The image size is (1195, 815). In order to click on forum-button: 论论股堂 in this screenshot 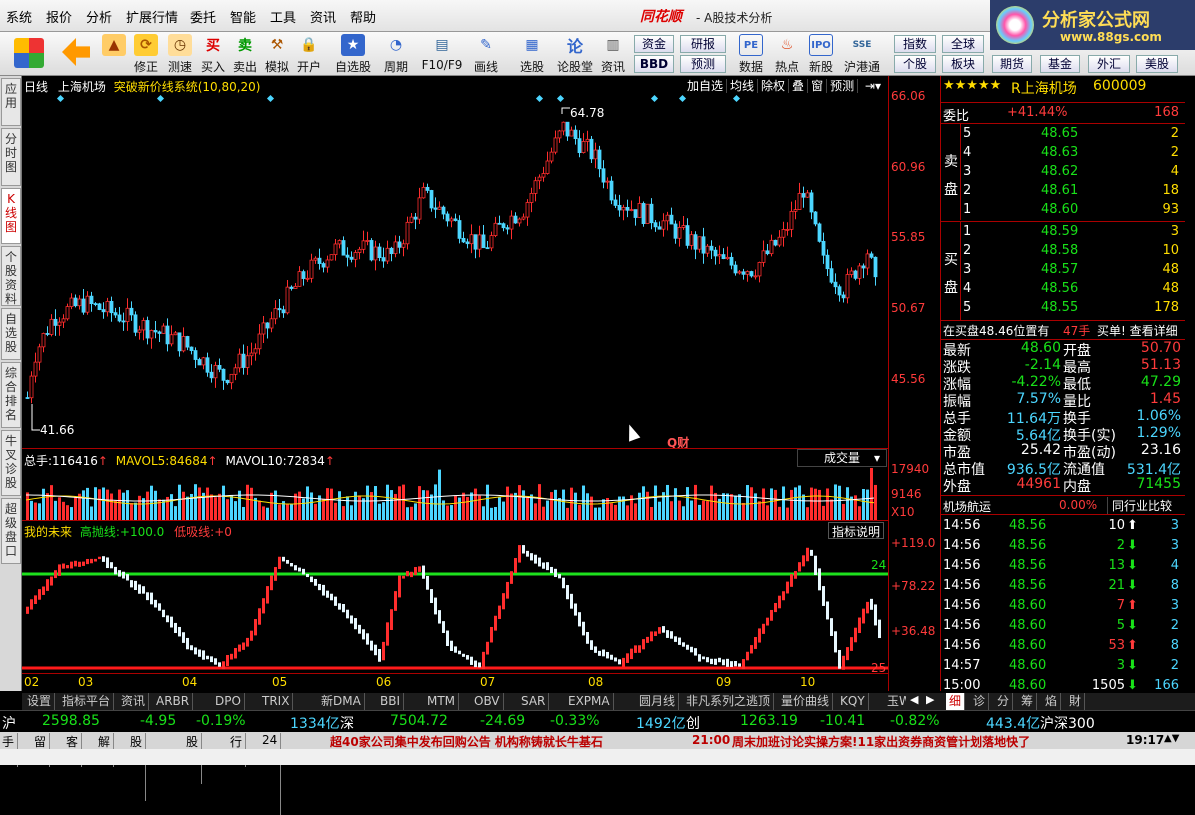, I will do `click(575, 54)`.